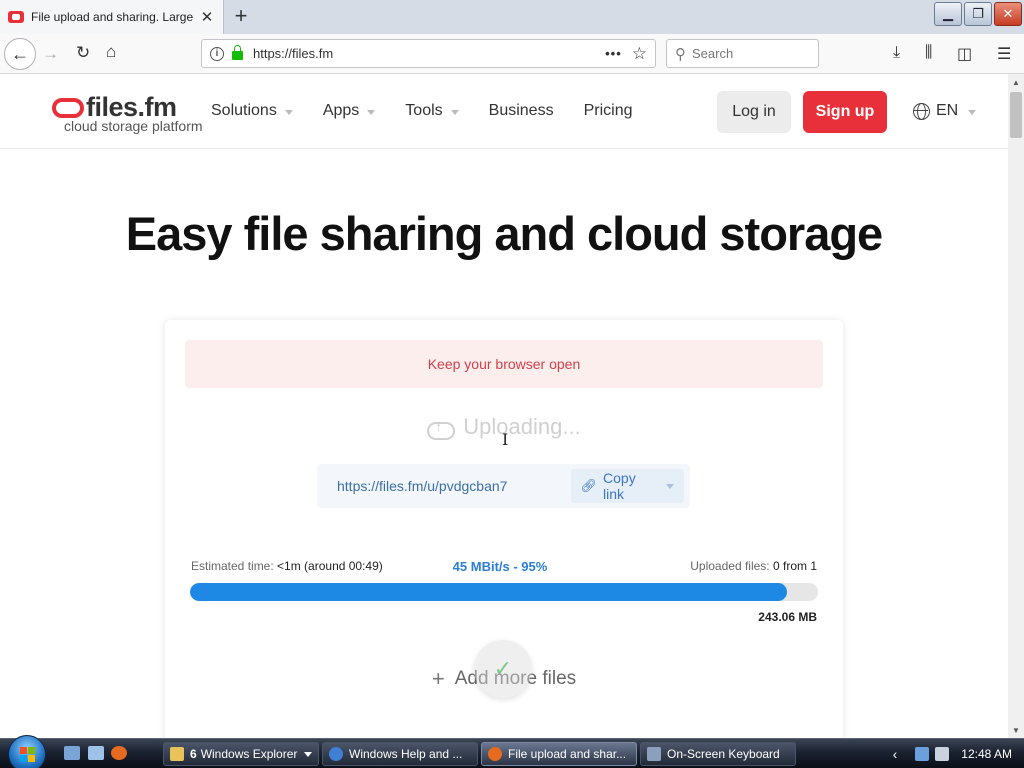  I want to click on window-count: 6, so click(193, 754).